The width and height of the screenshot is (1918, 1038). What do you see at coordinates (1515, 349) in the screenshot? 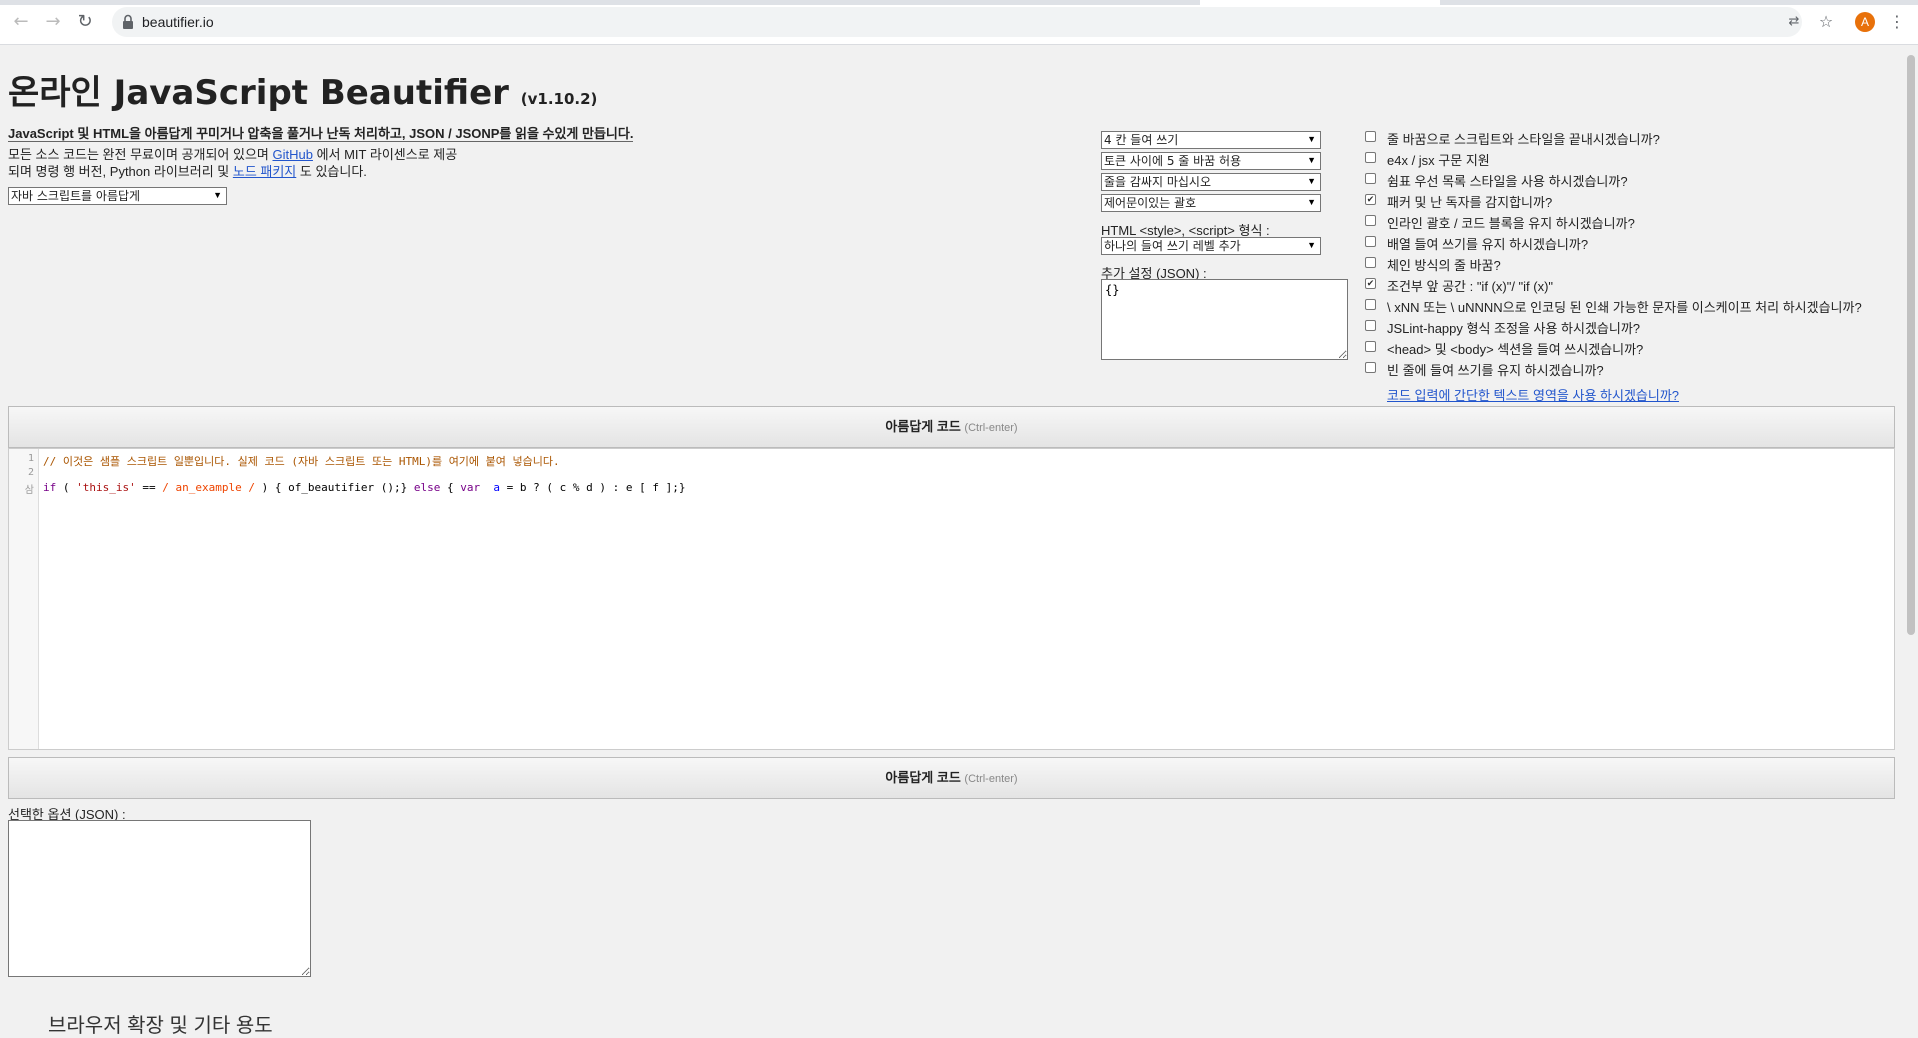
I see `checkbox-label: <head> 및 <body> 섹션을 들여 쓰시겠습니까?` at bounding box center [1515, 349].